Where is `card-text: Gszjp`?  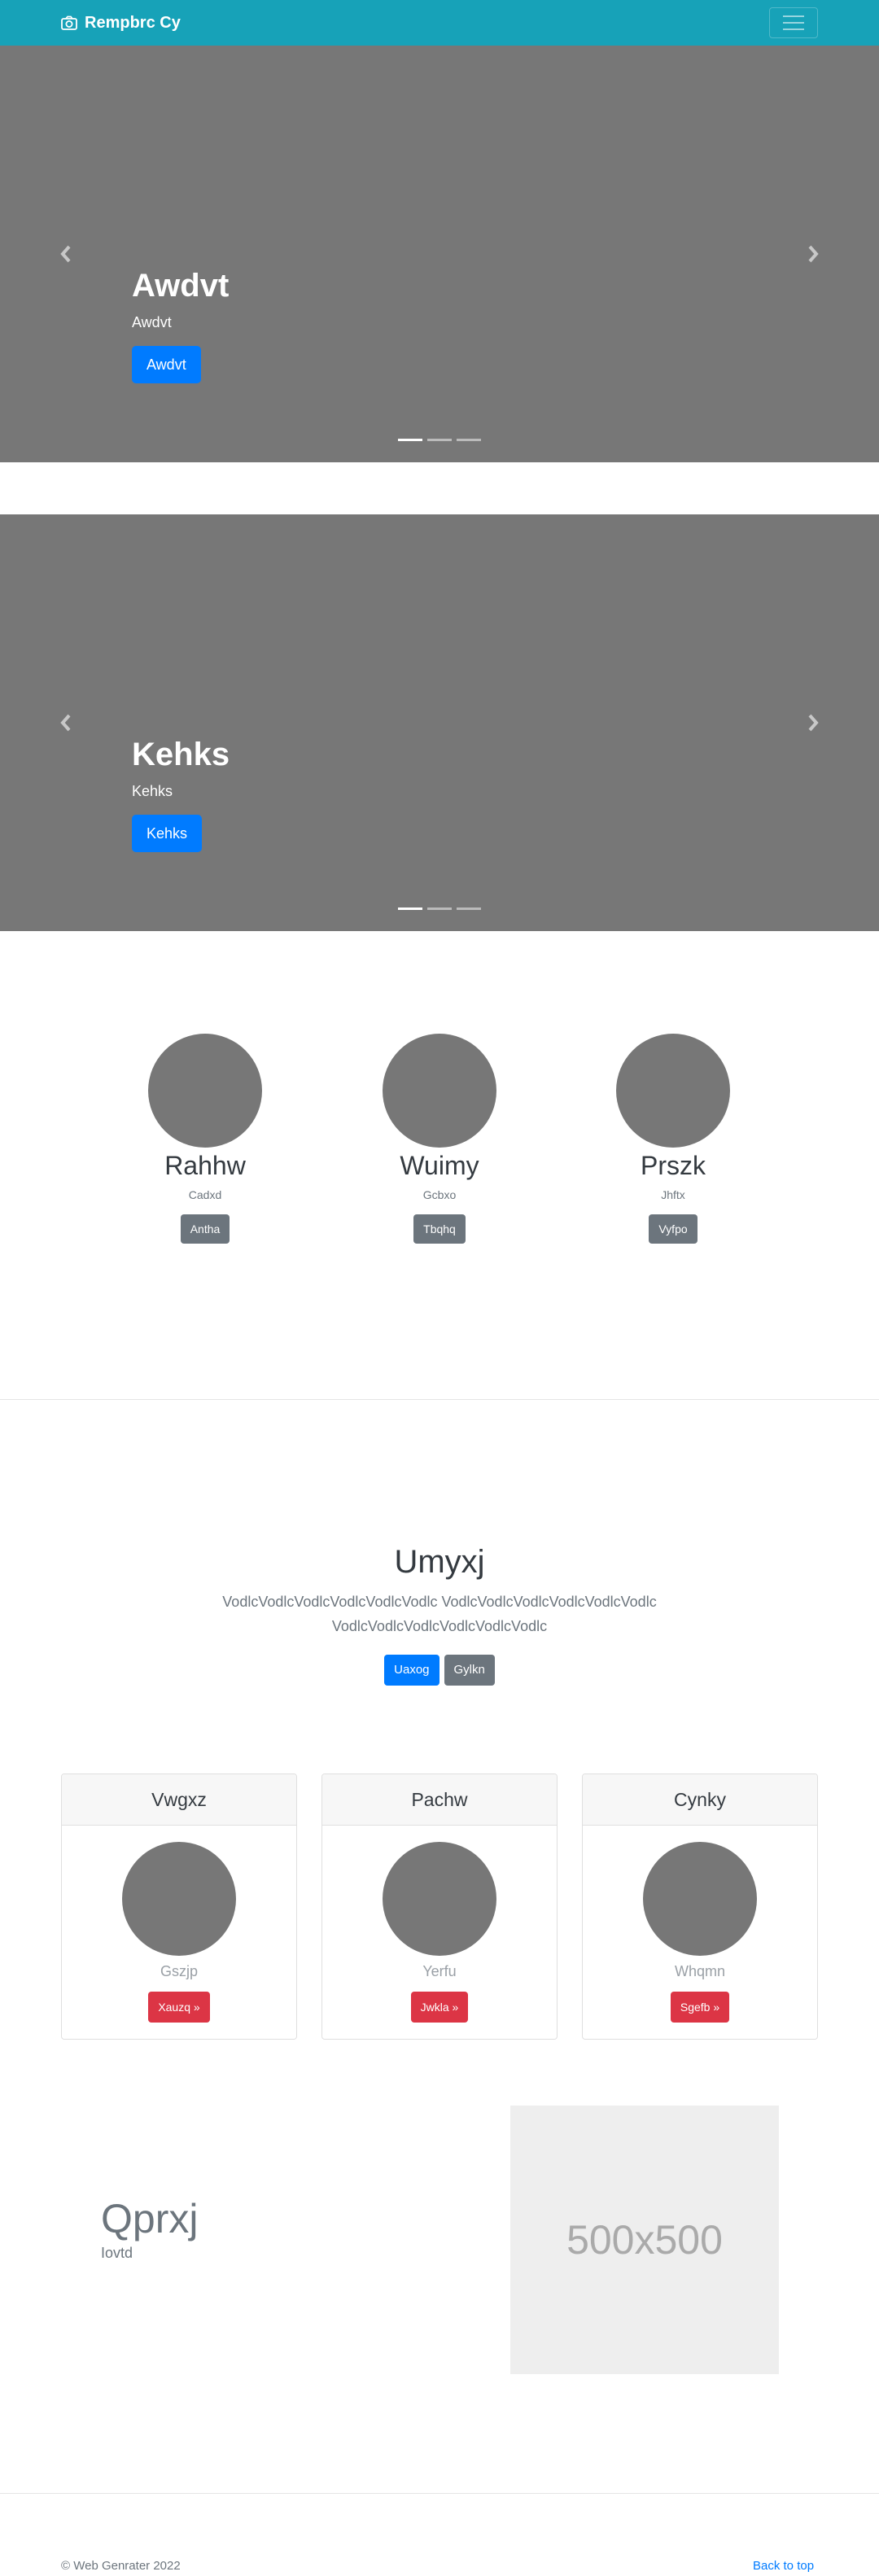 card-text: Gszjp is located at coordinates (179, 1971).